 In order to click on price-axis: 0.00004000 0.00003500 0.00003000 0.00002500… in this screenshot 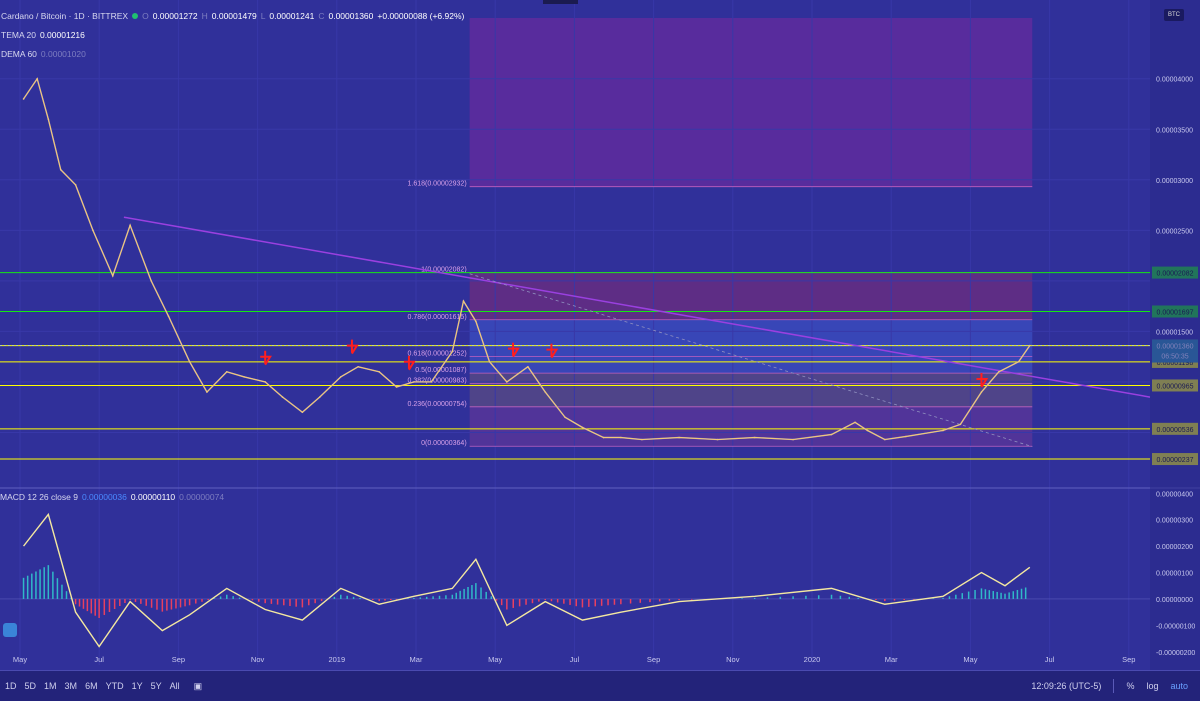, I will do `click(1175, 335)`.